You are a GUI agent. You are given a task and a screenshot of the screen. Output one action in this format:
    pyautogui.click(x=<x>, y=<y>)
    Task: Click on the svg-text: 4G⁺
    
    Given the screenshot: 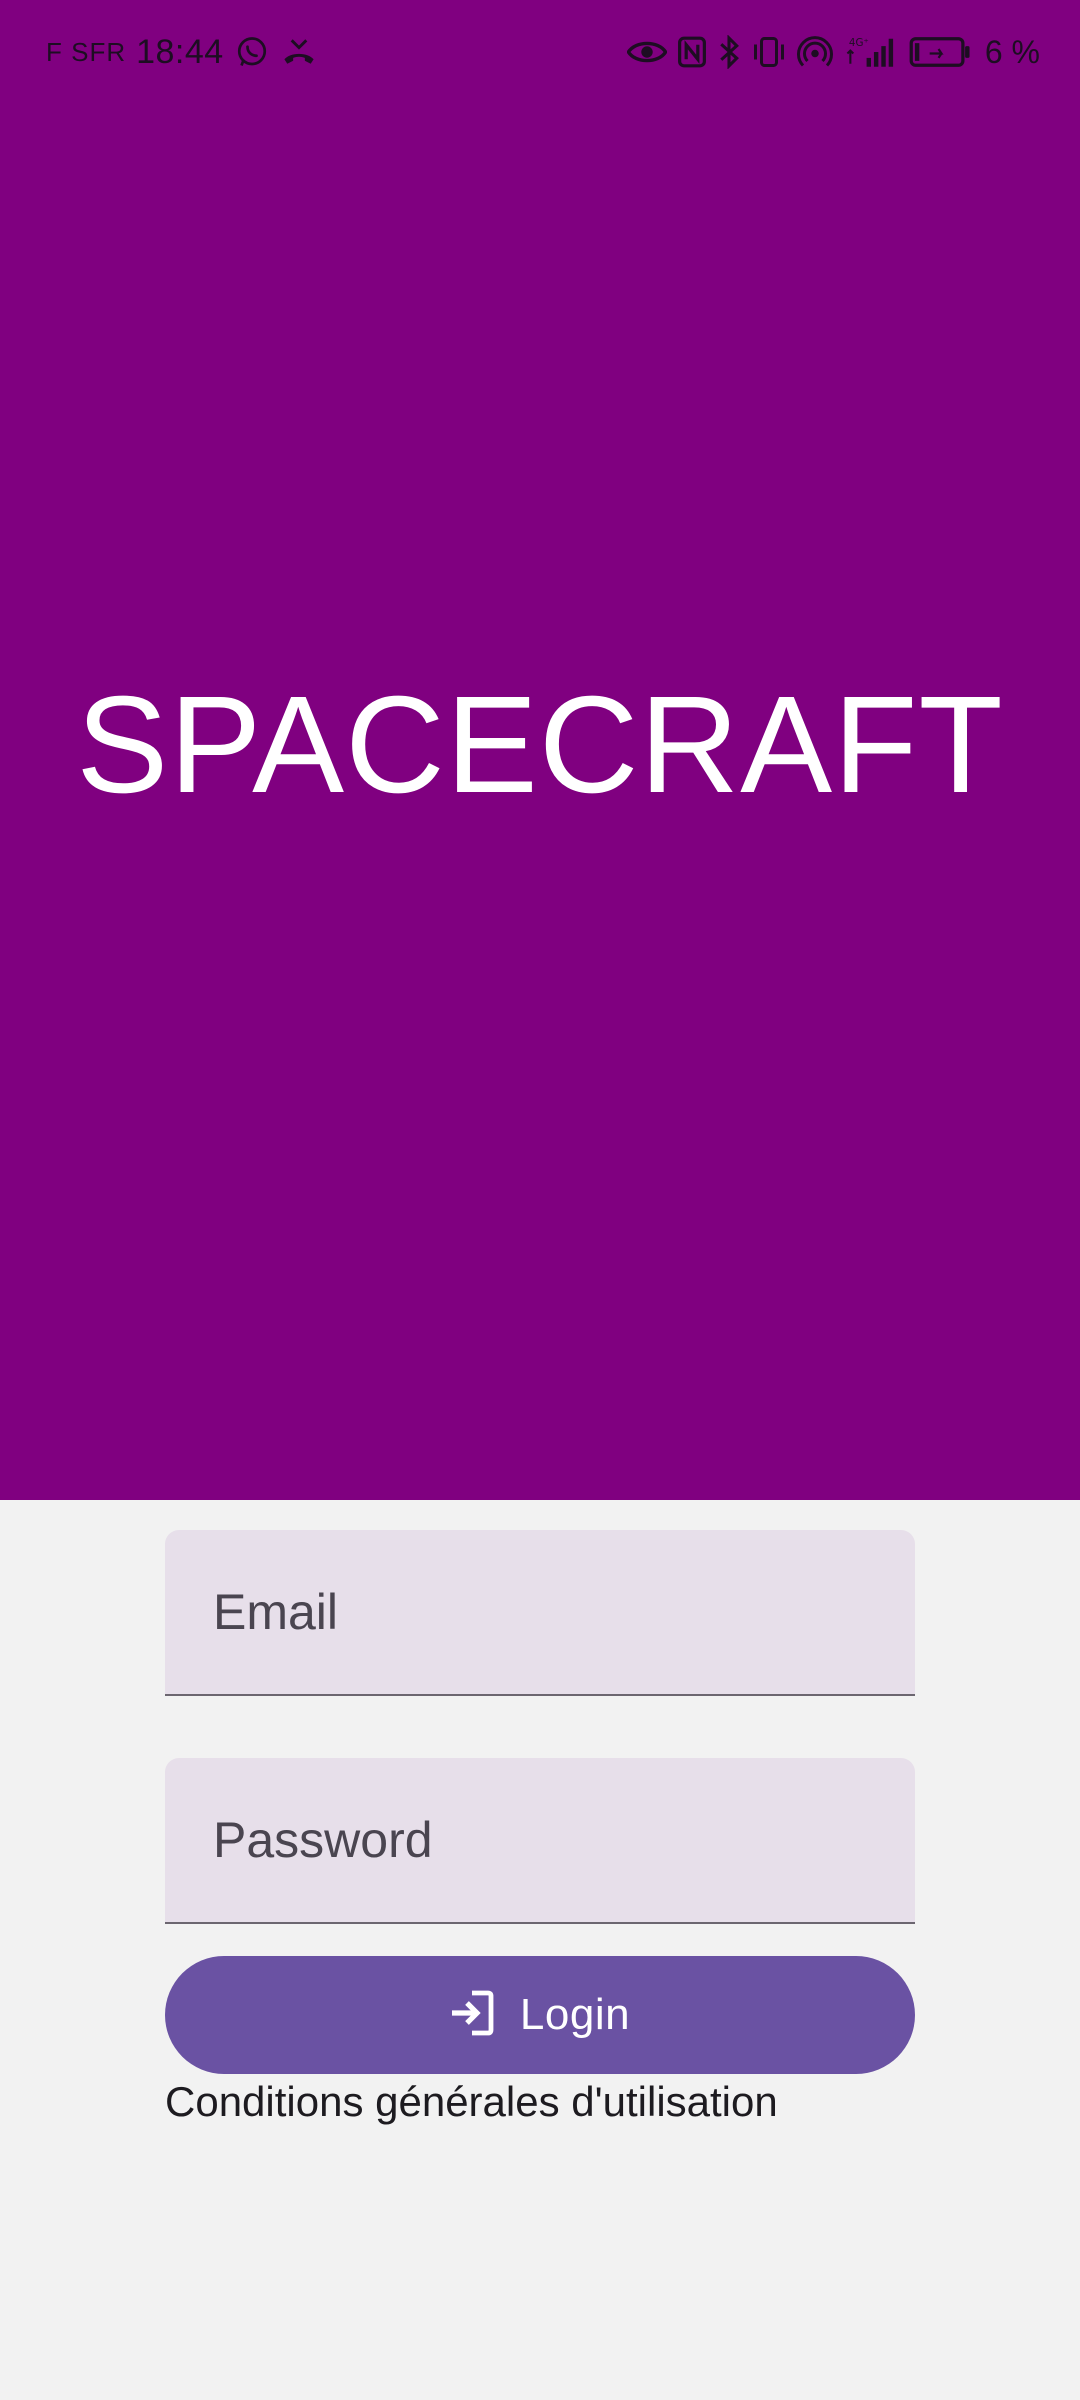 What is the action you would take?
    pyautogui.click(x=859, y=43)
    